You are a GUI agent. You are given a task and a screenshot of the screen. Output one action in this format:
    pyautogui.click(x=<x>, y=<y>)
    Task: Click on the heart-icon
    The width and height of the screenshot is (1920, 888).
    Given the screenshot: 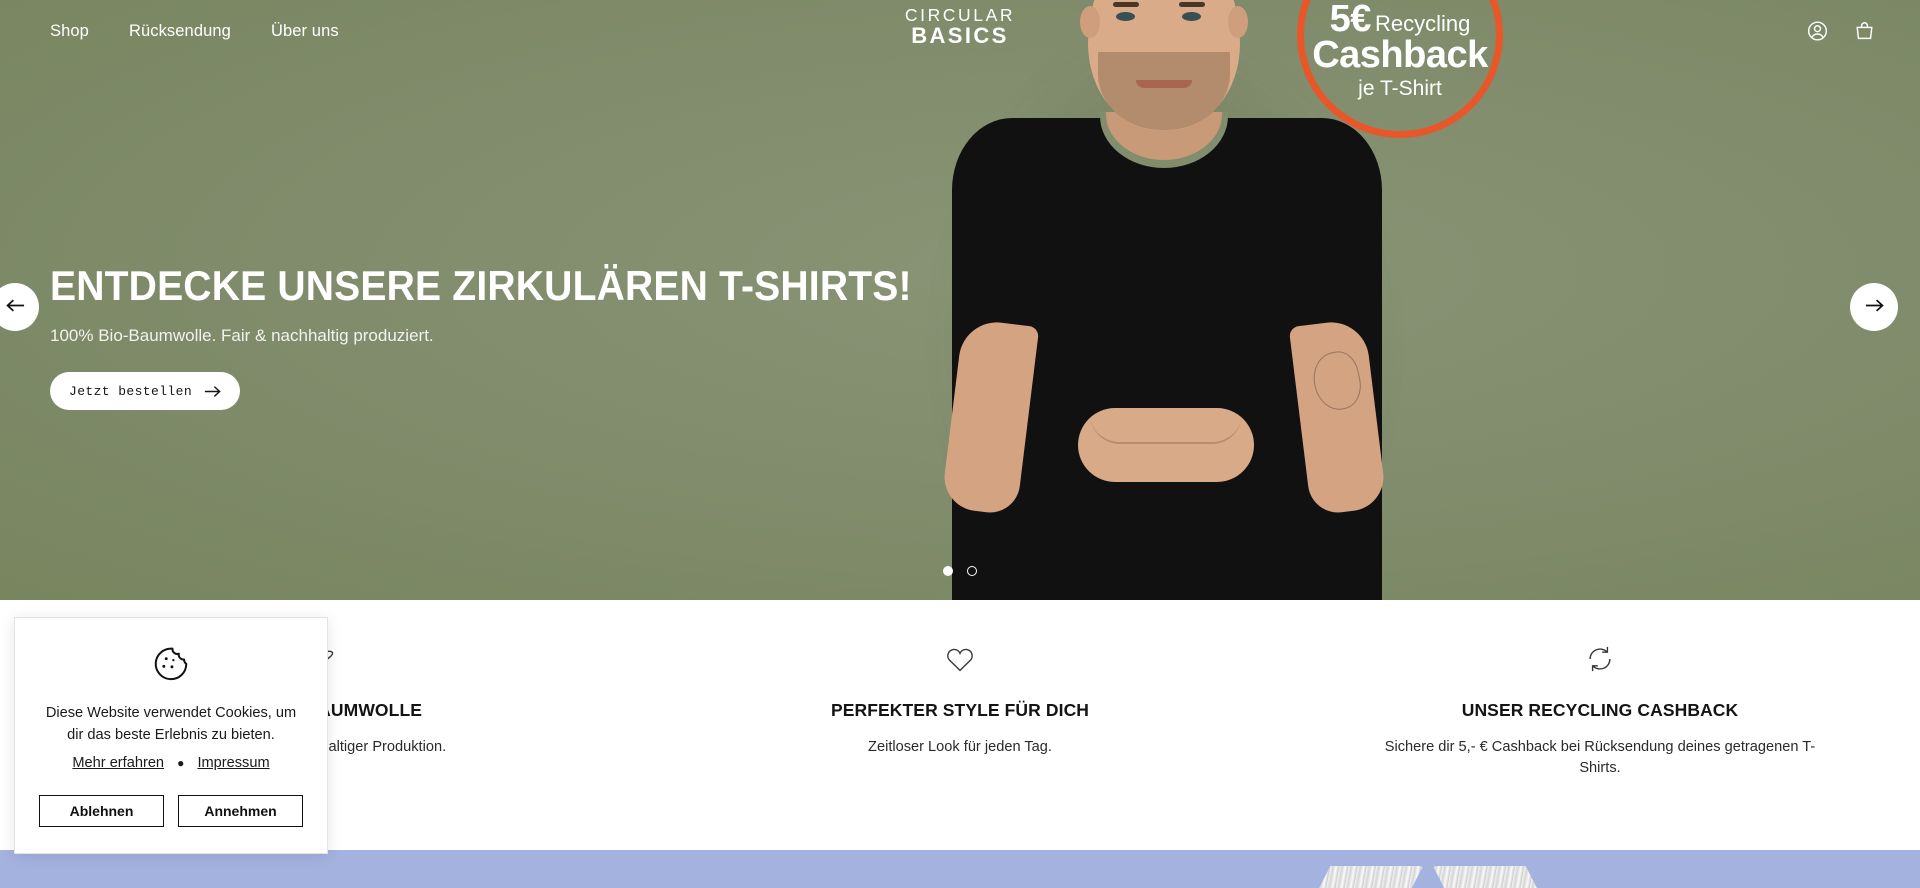 What is the action you would take?
    pyautogui.click(x=960, y=659)
    